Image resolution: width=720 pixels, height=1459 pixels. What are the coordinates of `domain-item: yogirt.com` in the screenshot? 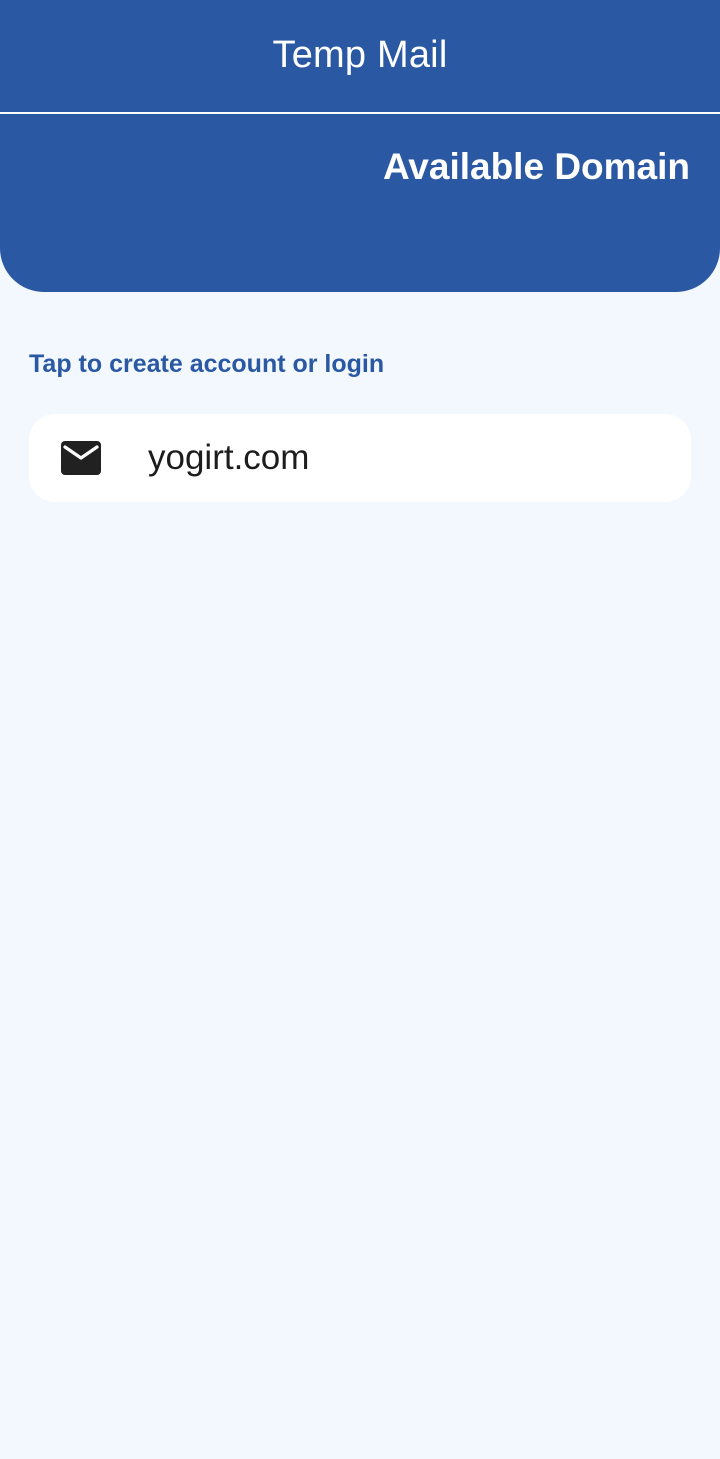 It's located at (360, 458).